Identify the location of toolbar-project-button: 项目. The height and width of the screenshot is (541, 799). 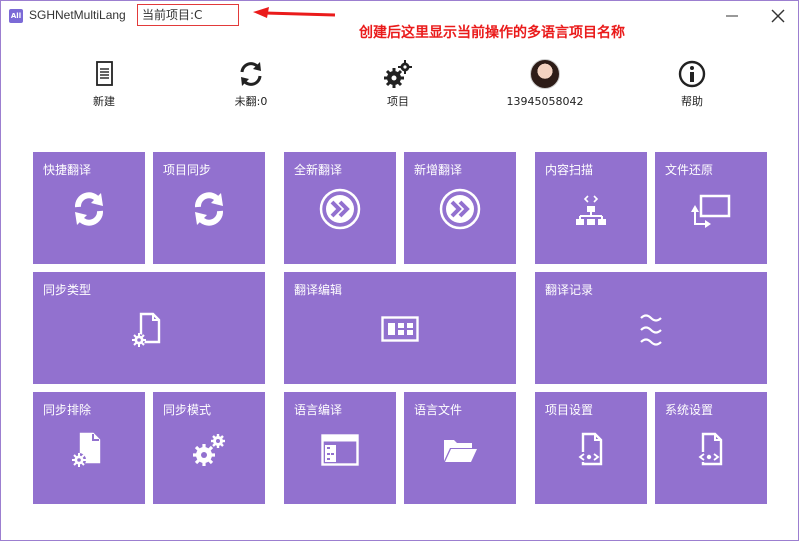
(398, 84).